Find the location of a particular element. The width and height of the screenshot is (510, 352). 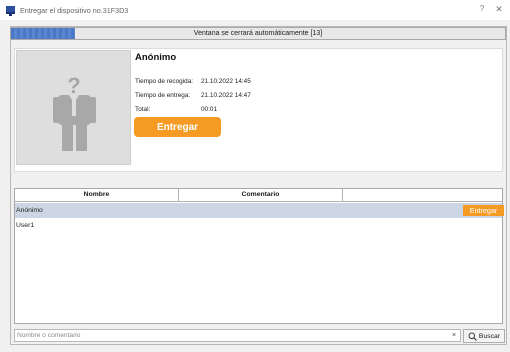

column-header-comment: Comentario is located at coordinates (261, 195).